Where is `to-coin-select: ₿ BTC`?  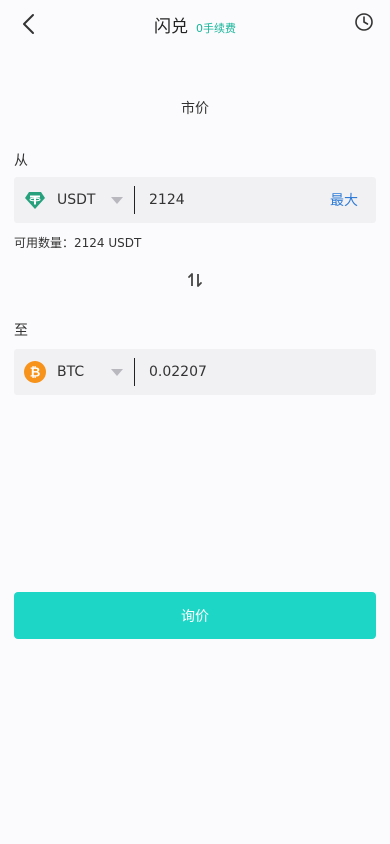
to-coin-select: ₿ BTC is located at coordinates (74, 372).